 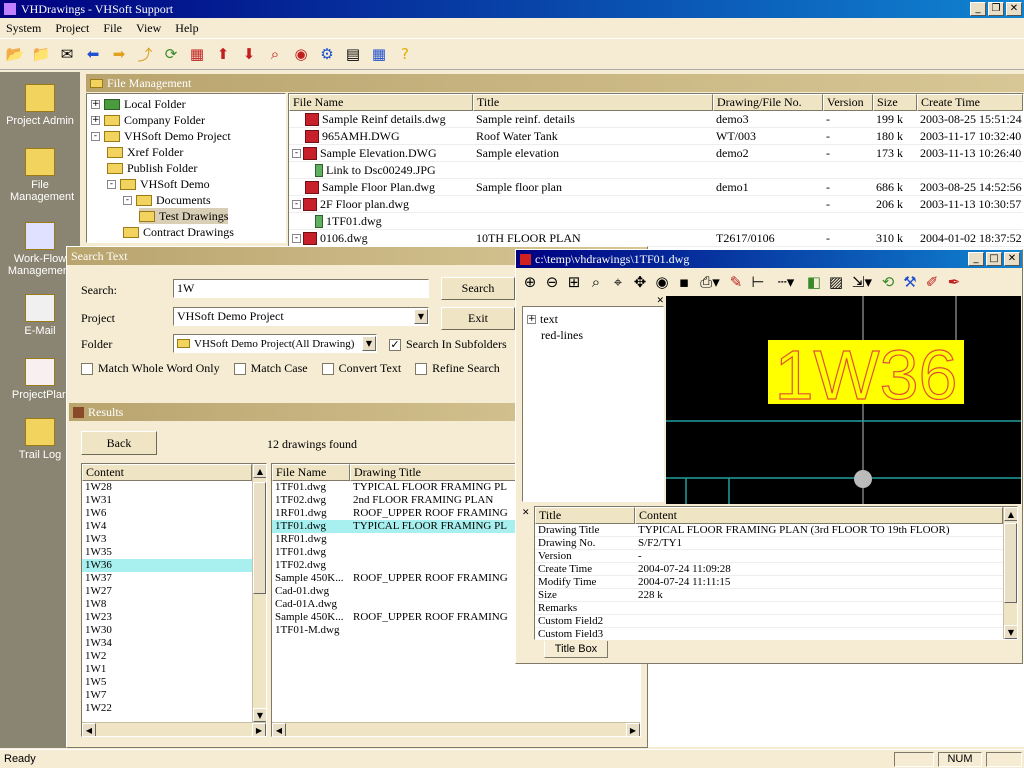 What do you see at coordinates (776, 595) in the screenshot?
I see `property-row: Size 228 k` at bounding box center [776, 595].